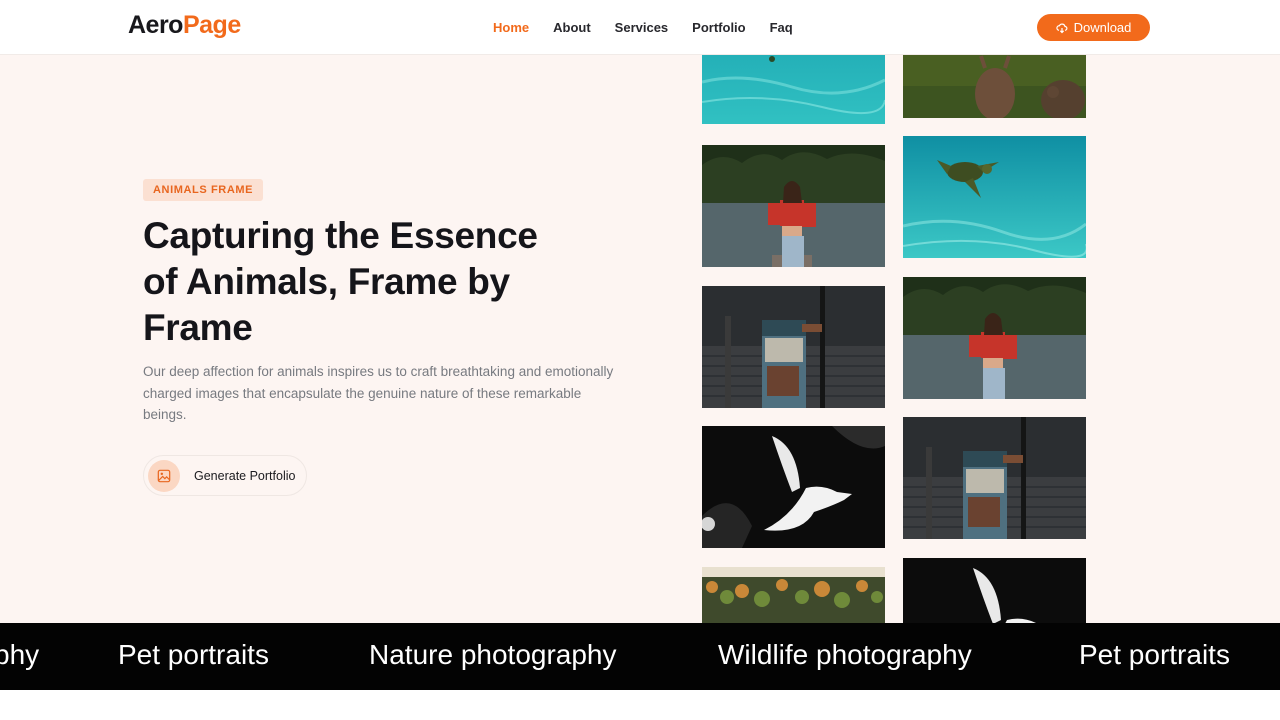  What do you see at coordinates (718, 27) in the screenshot?
I see `nav-portfolio: Portfolio` at bounding box center [718, 27].